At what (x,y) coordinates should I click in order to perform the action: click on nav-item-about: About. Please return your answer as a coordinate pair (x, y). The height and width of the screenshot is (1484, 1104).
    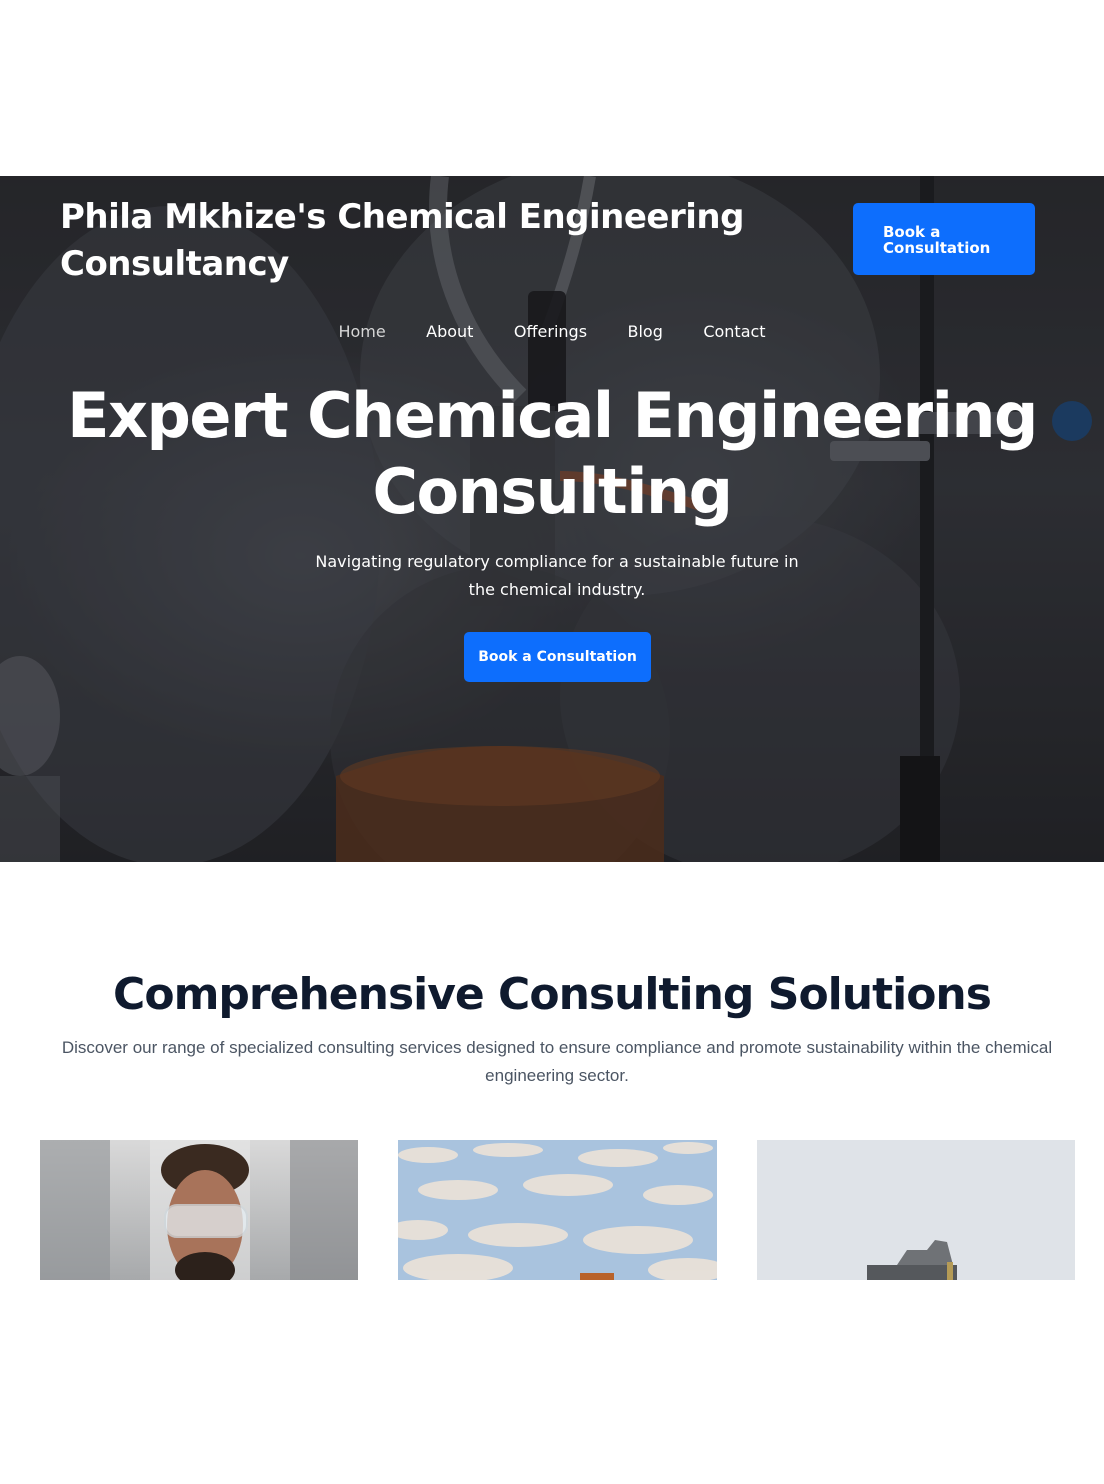
    Looking at the image, I should click on (449, 331).